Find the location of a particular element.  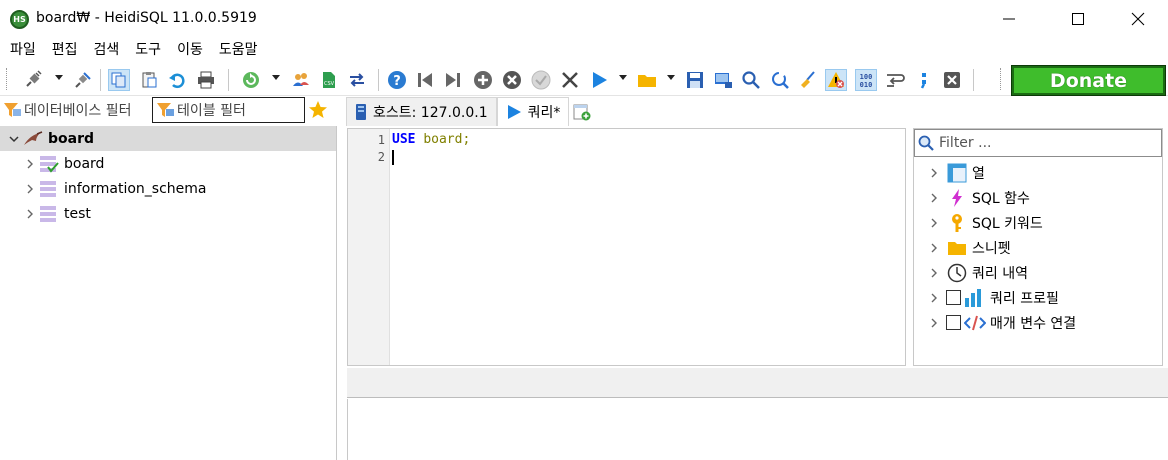

result-panel is located at coordinates (757, 429).